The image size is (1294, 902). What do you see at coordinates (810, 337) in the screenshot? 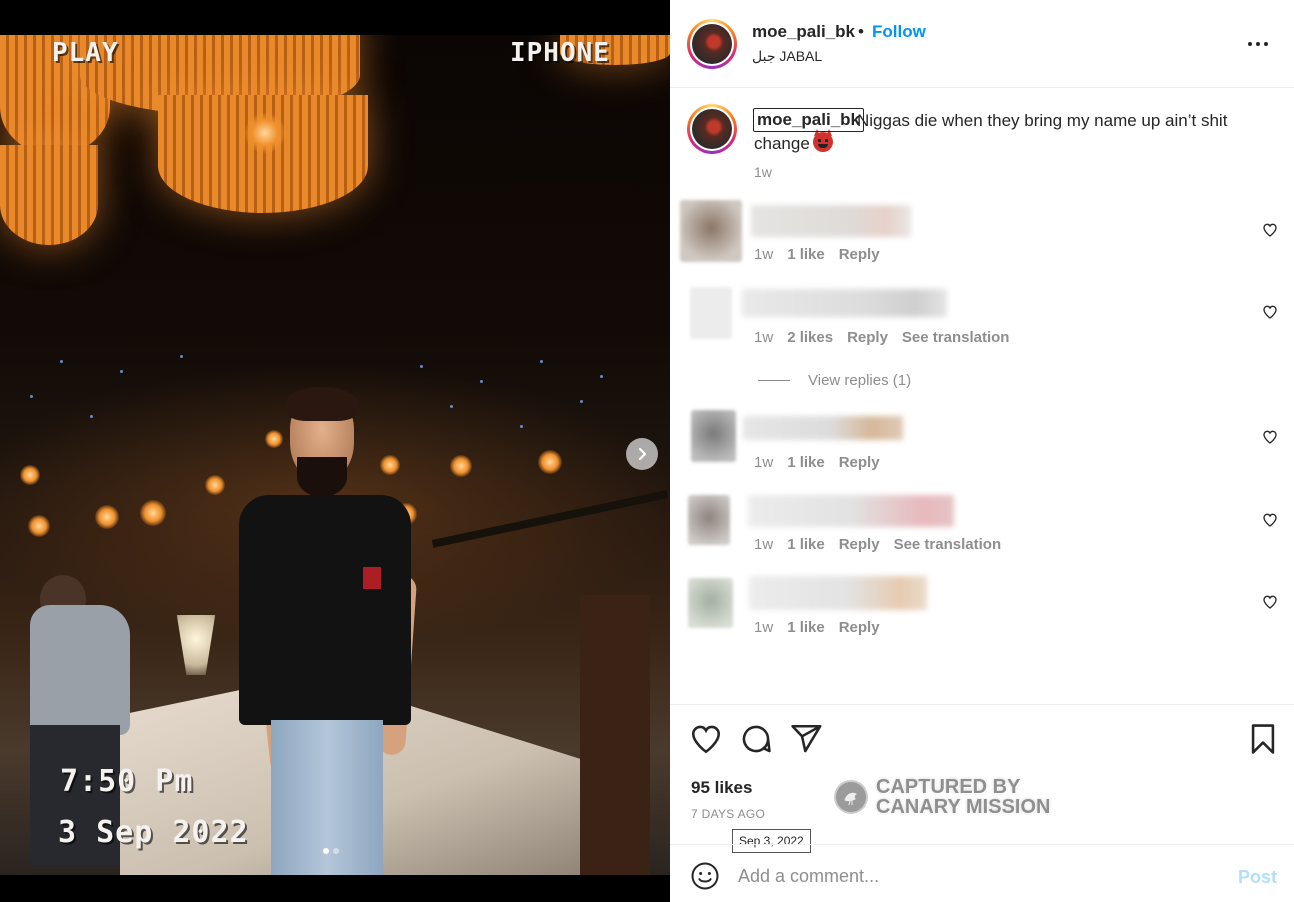
I see `comment-likes: 2 likes` at bounding box center [810, 337].